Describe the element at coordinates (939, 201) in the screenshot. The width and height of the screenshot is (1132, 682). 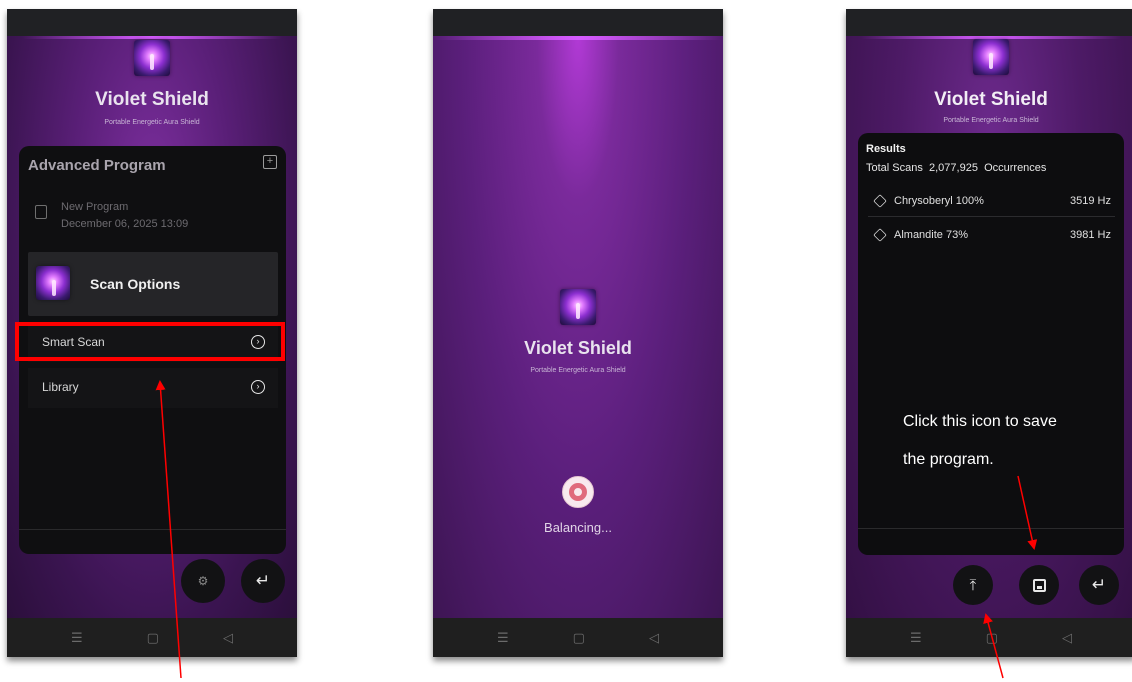
I see `result-name: Chrysoberyl 100%` at that location.